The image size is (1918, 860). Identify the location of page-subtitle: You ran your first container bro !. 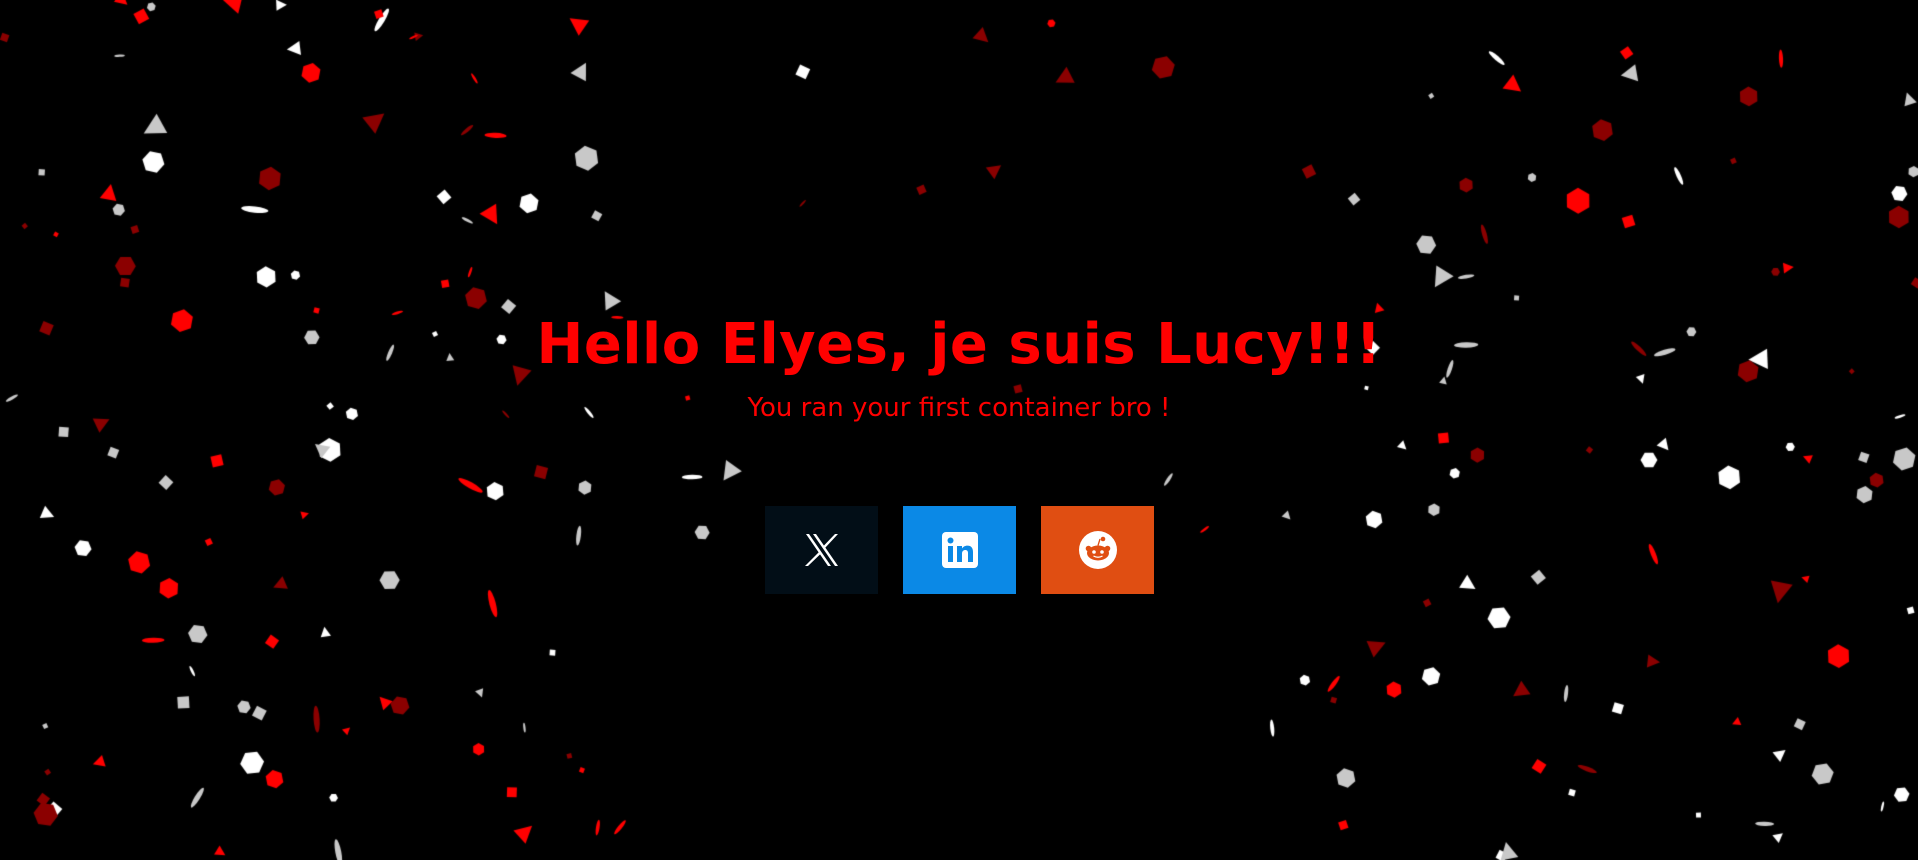
(959, 408).